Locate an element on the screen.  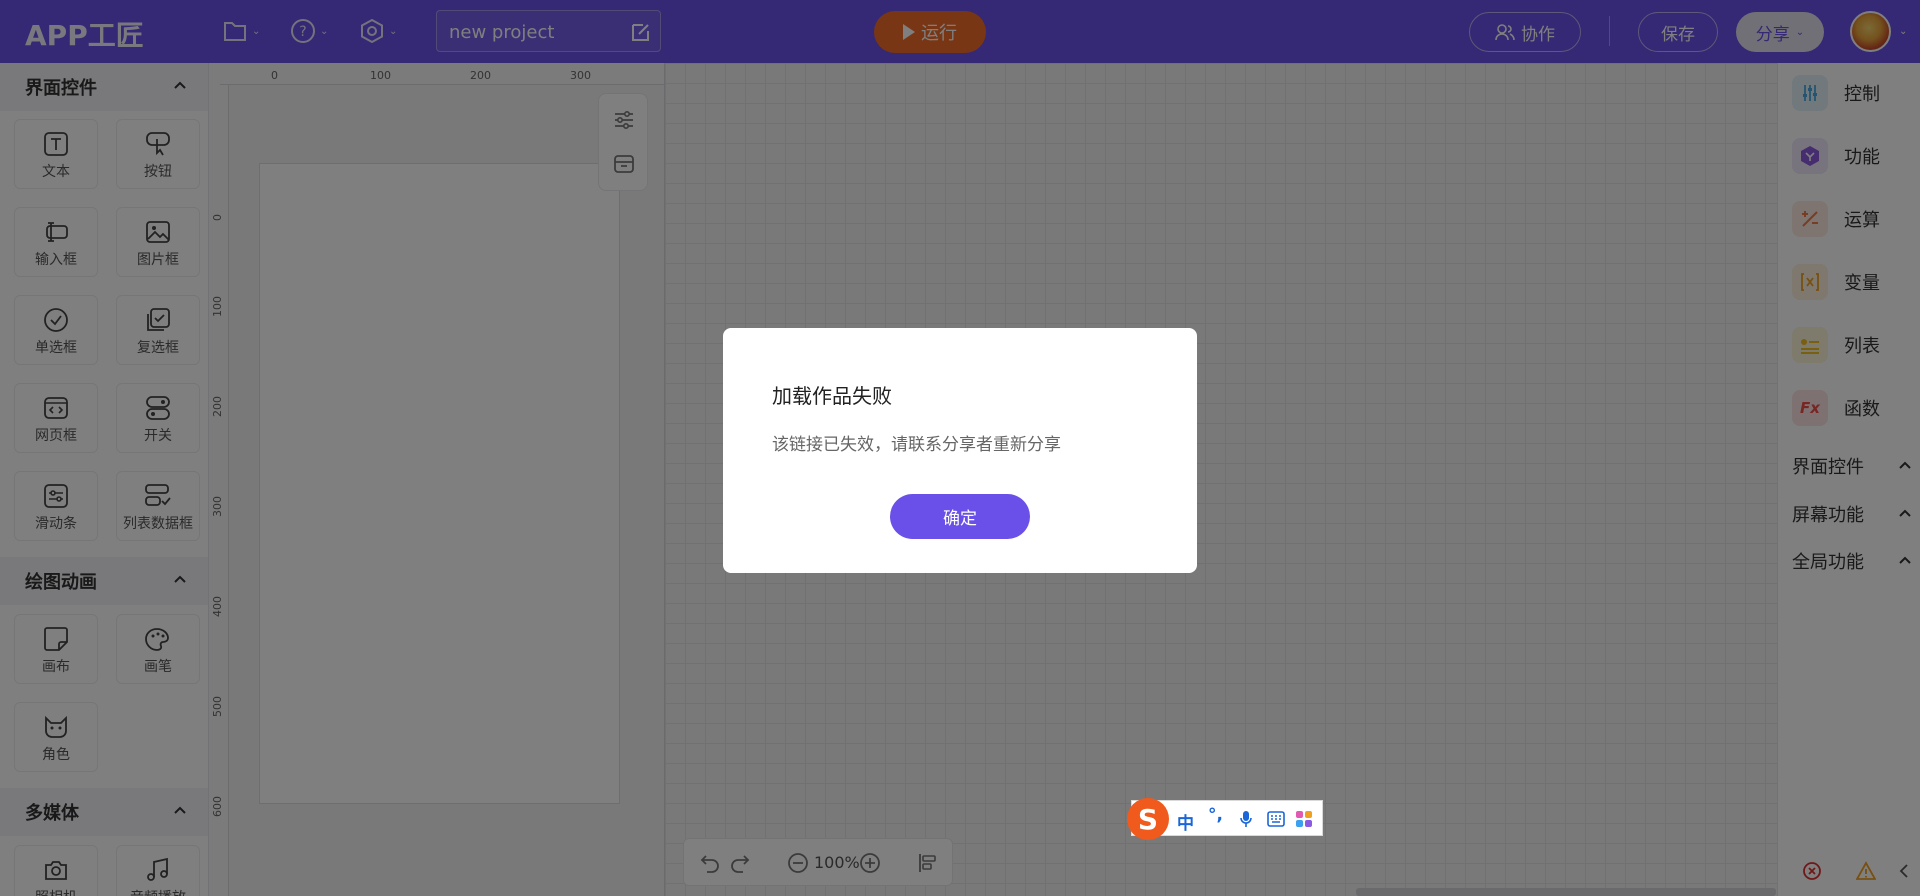
confirm-button: 确定 is located at coordinates (960, 516).